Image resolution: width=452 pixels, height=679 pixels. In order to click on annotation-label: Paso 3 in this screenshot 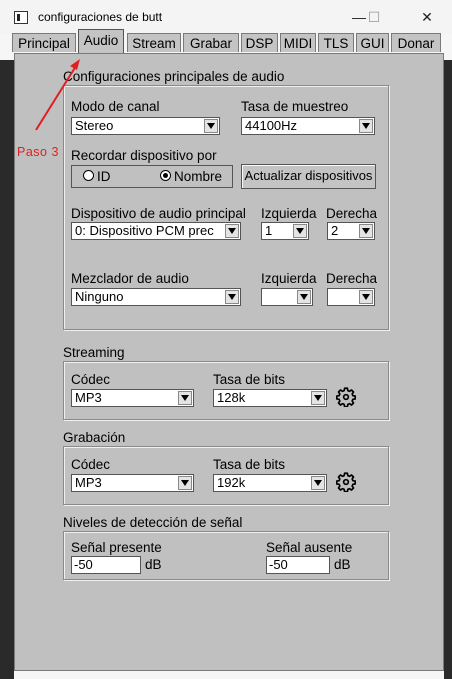, I will do `click(38, 152)`.